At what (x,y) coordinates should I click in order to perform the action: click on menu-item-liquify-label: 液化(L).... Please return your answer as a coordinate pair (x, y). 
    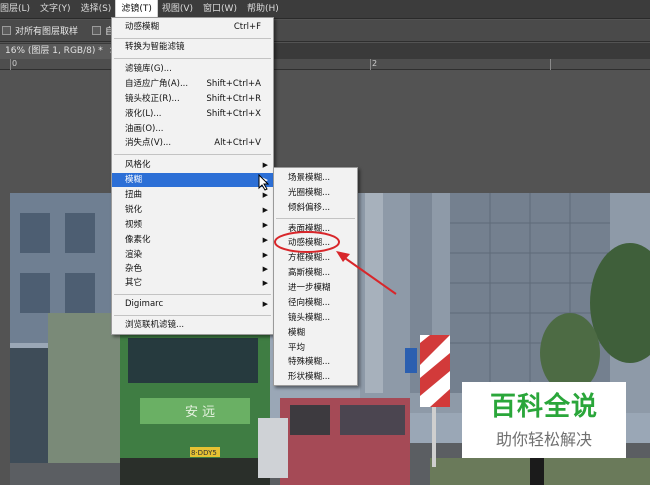
    Looking at the image, I should click on (143, 114).